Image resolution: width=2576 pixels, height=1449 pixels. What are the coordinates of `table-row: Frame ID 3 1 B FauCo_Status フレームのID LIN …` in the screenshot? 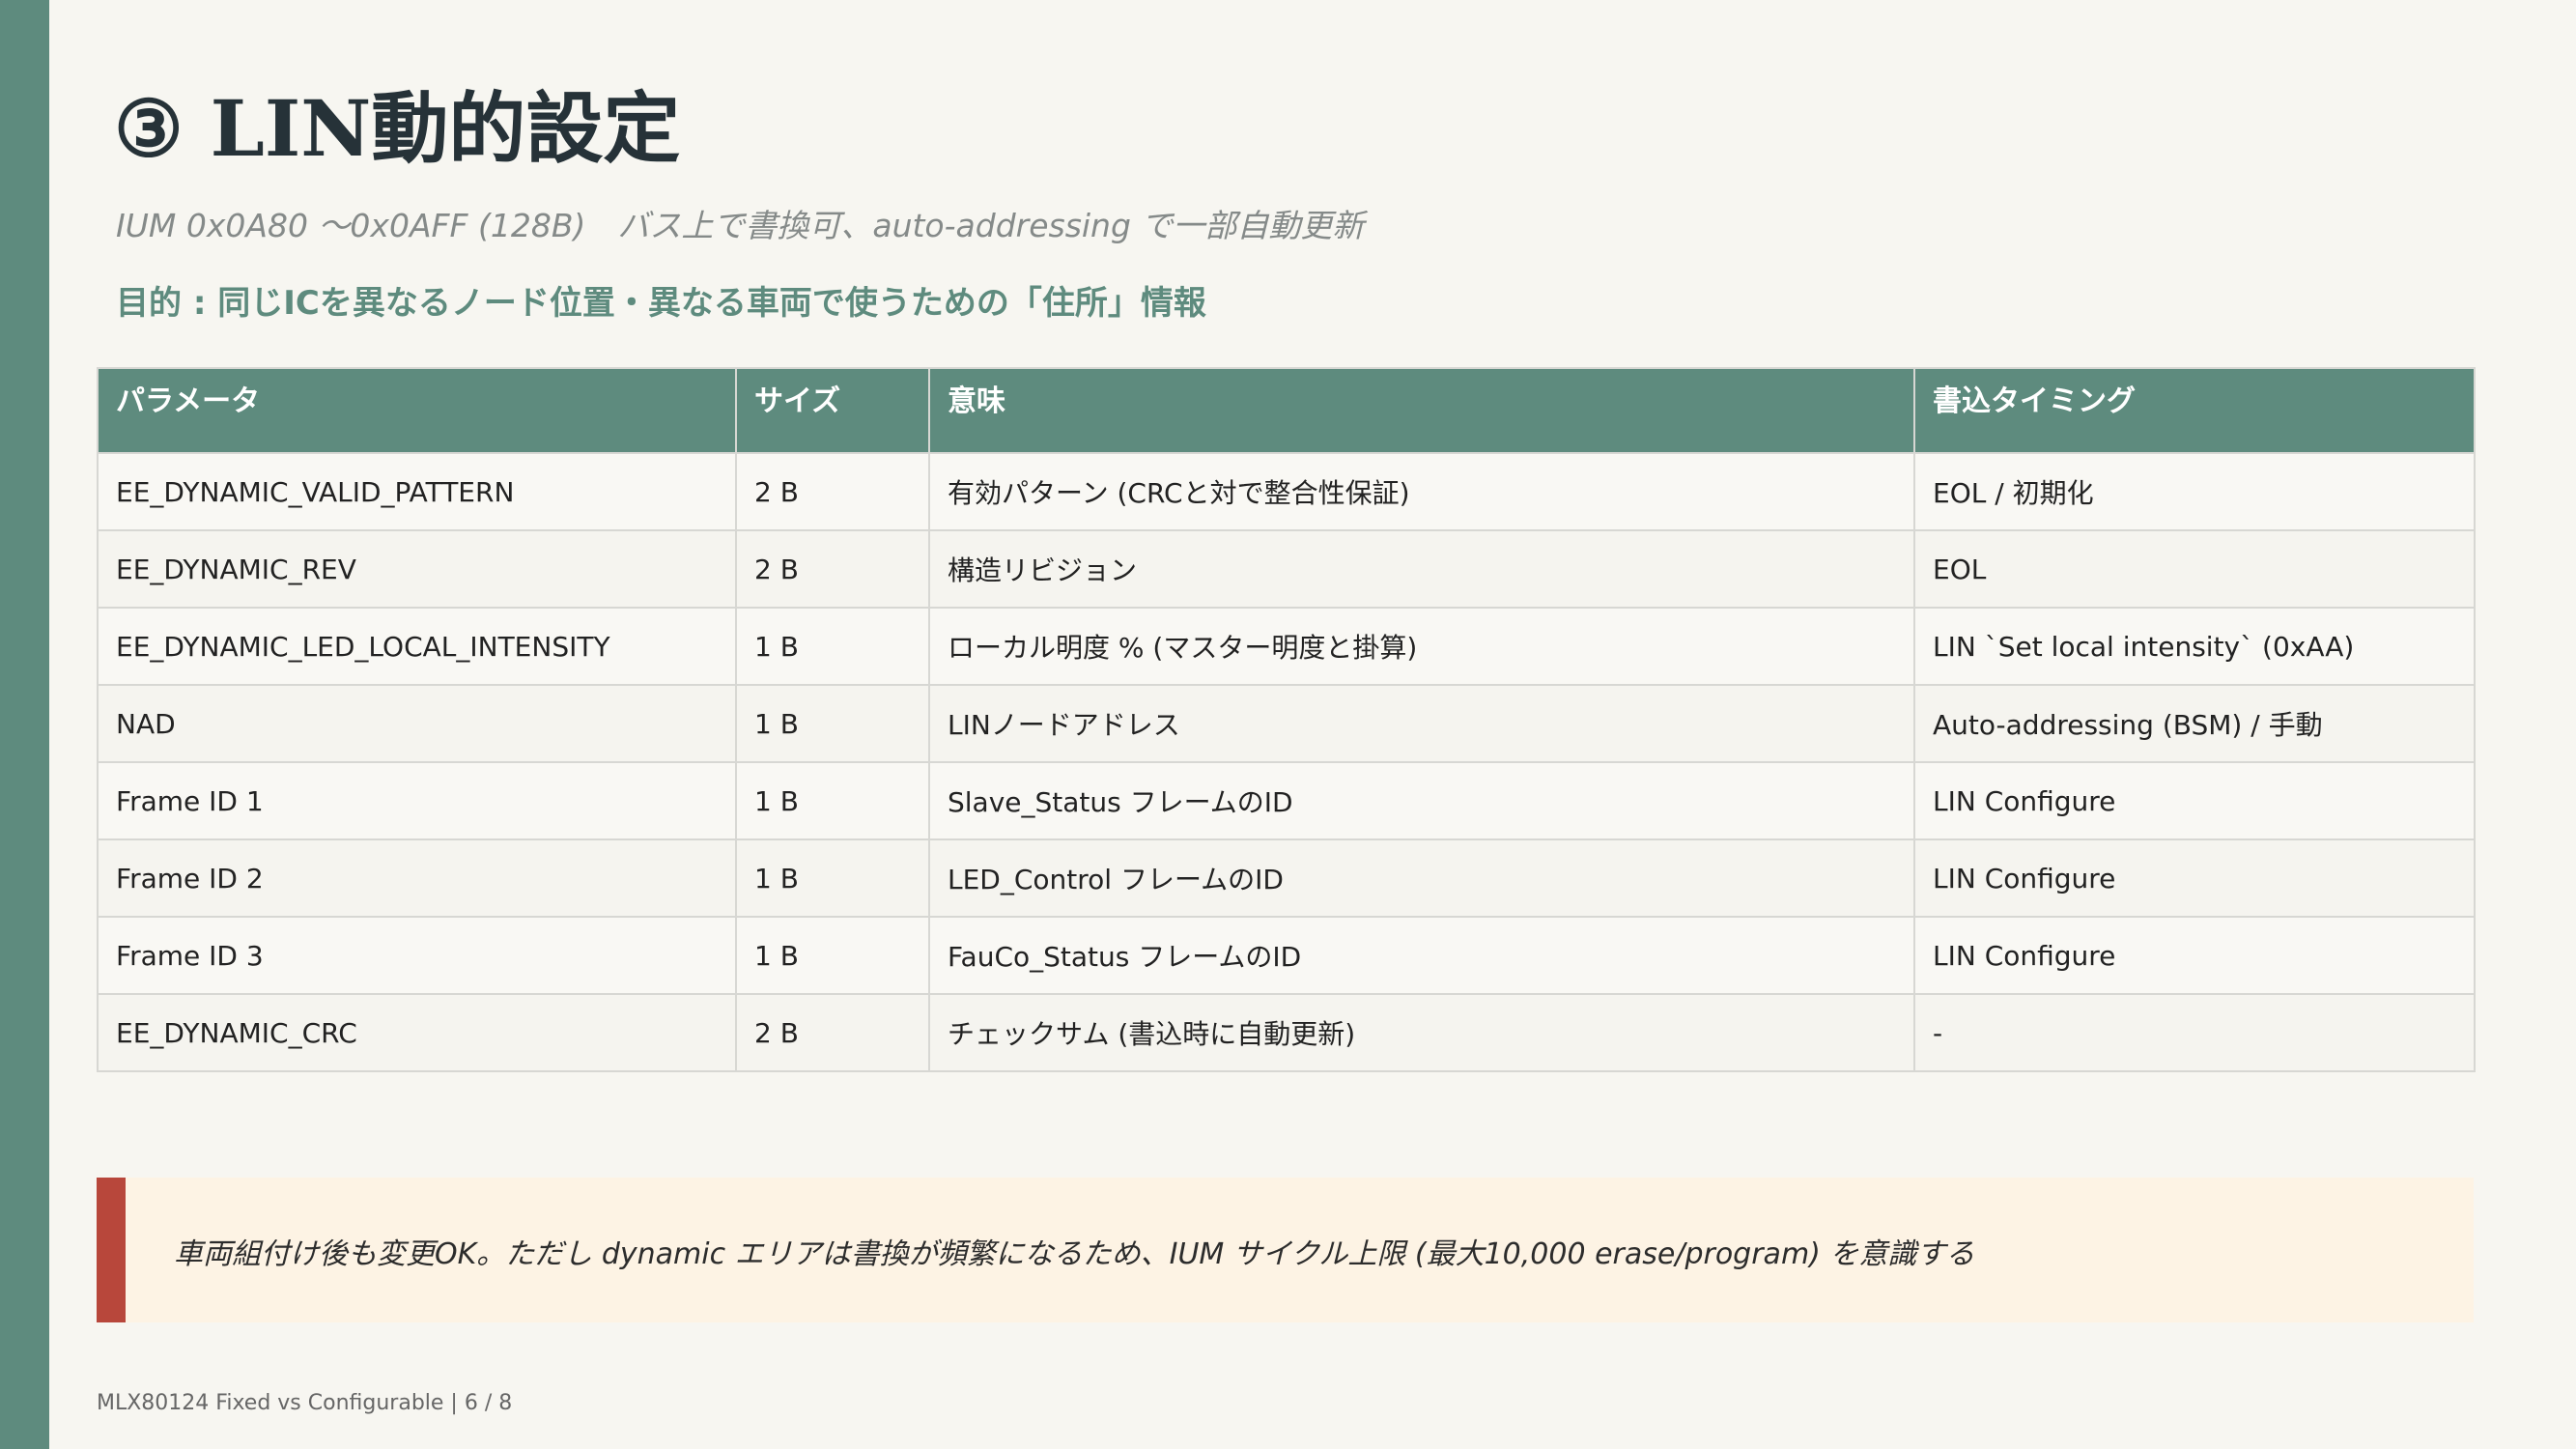 It's located at (1286, 955).